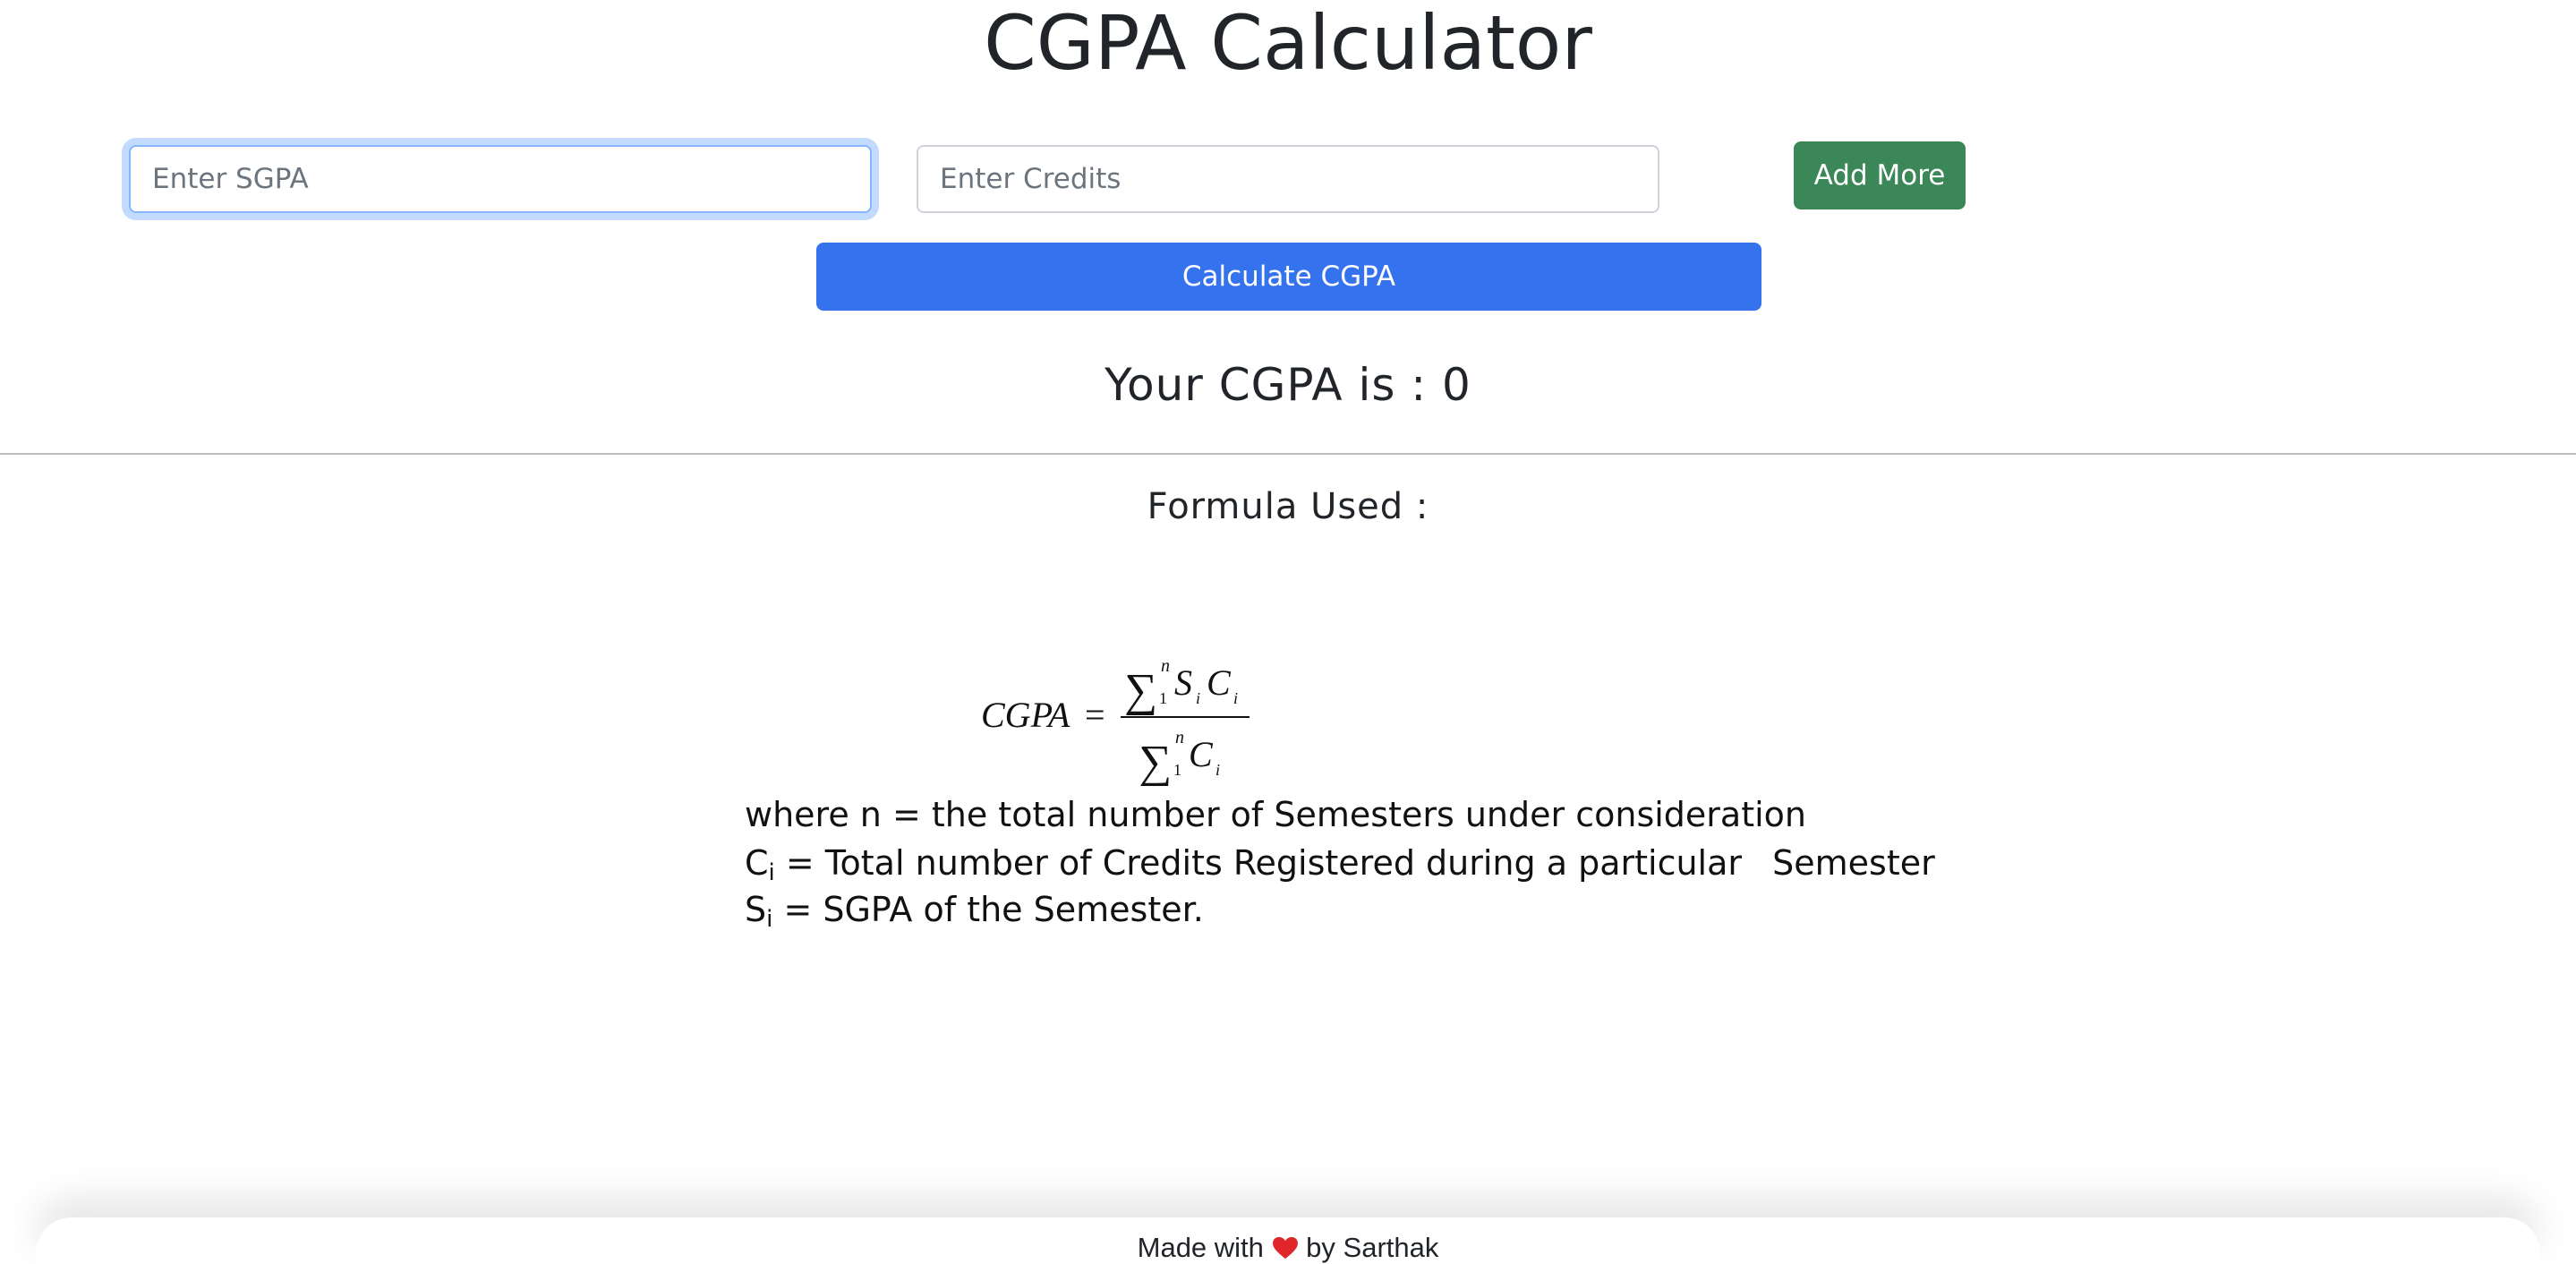 This screenshot has width=2576, height=1264. What do you see at coordinates (1288, 179) in the screenshot?
I see `credits-input` at bounding box center [1288, 179].